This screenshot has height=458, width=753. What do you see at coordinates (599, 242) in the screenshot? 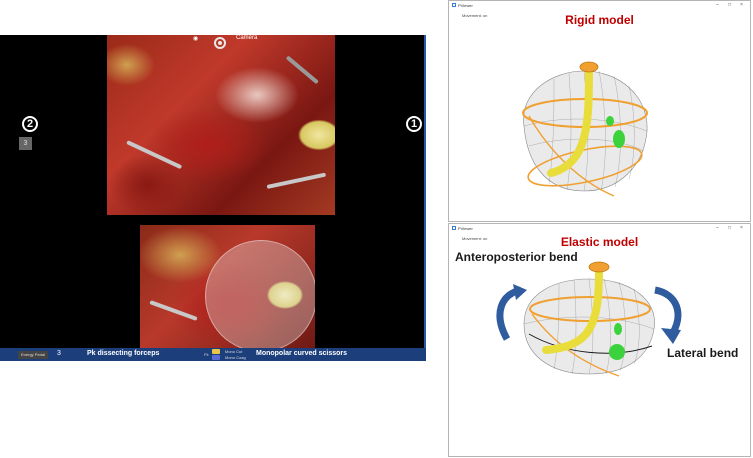
I see `model-title: Elastic model` at bounding box center [599, 242].